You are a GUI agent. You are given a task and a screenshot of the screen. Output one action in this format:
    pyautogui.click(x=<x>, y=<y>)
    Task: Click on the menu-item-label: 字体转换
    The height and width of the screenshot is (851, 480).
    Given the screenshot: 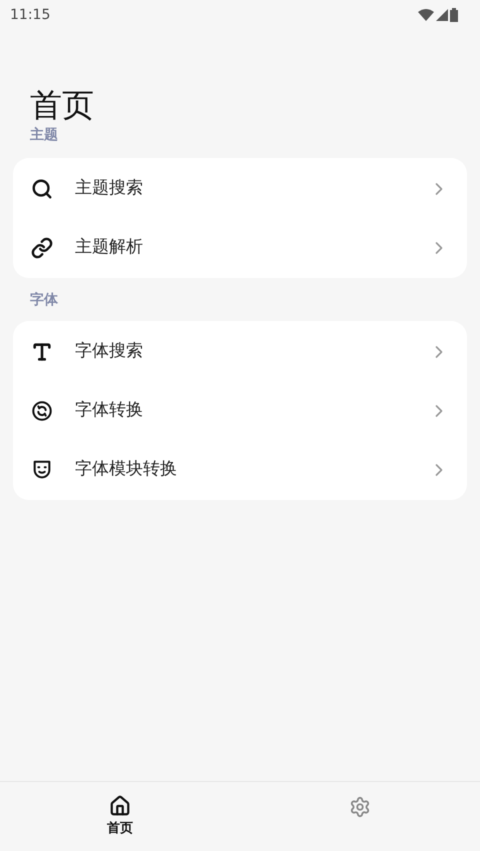 What is the action you would take?
    pyautogui.click(x=109, y=410)
    